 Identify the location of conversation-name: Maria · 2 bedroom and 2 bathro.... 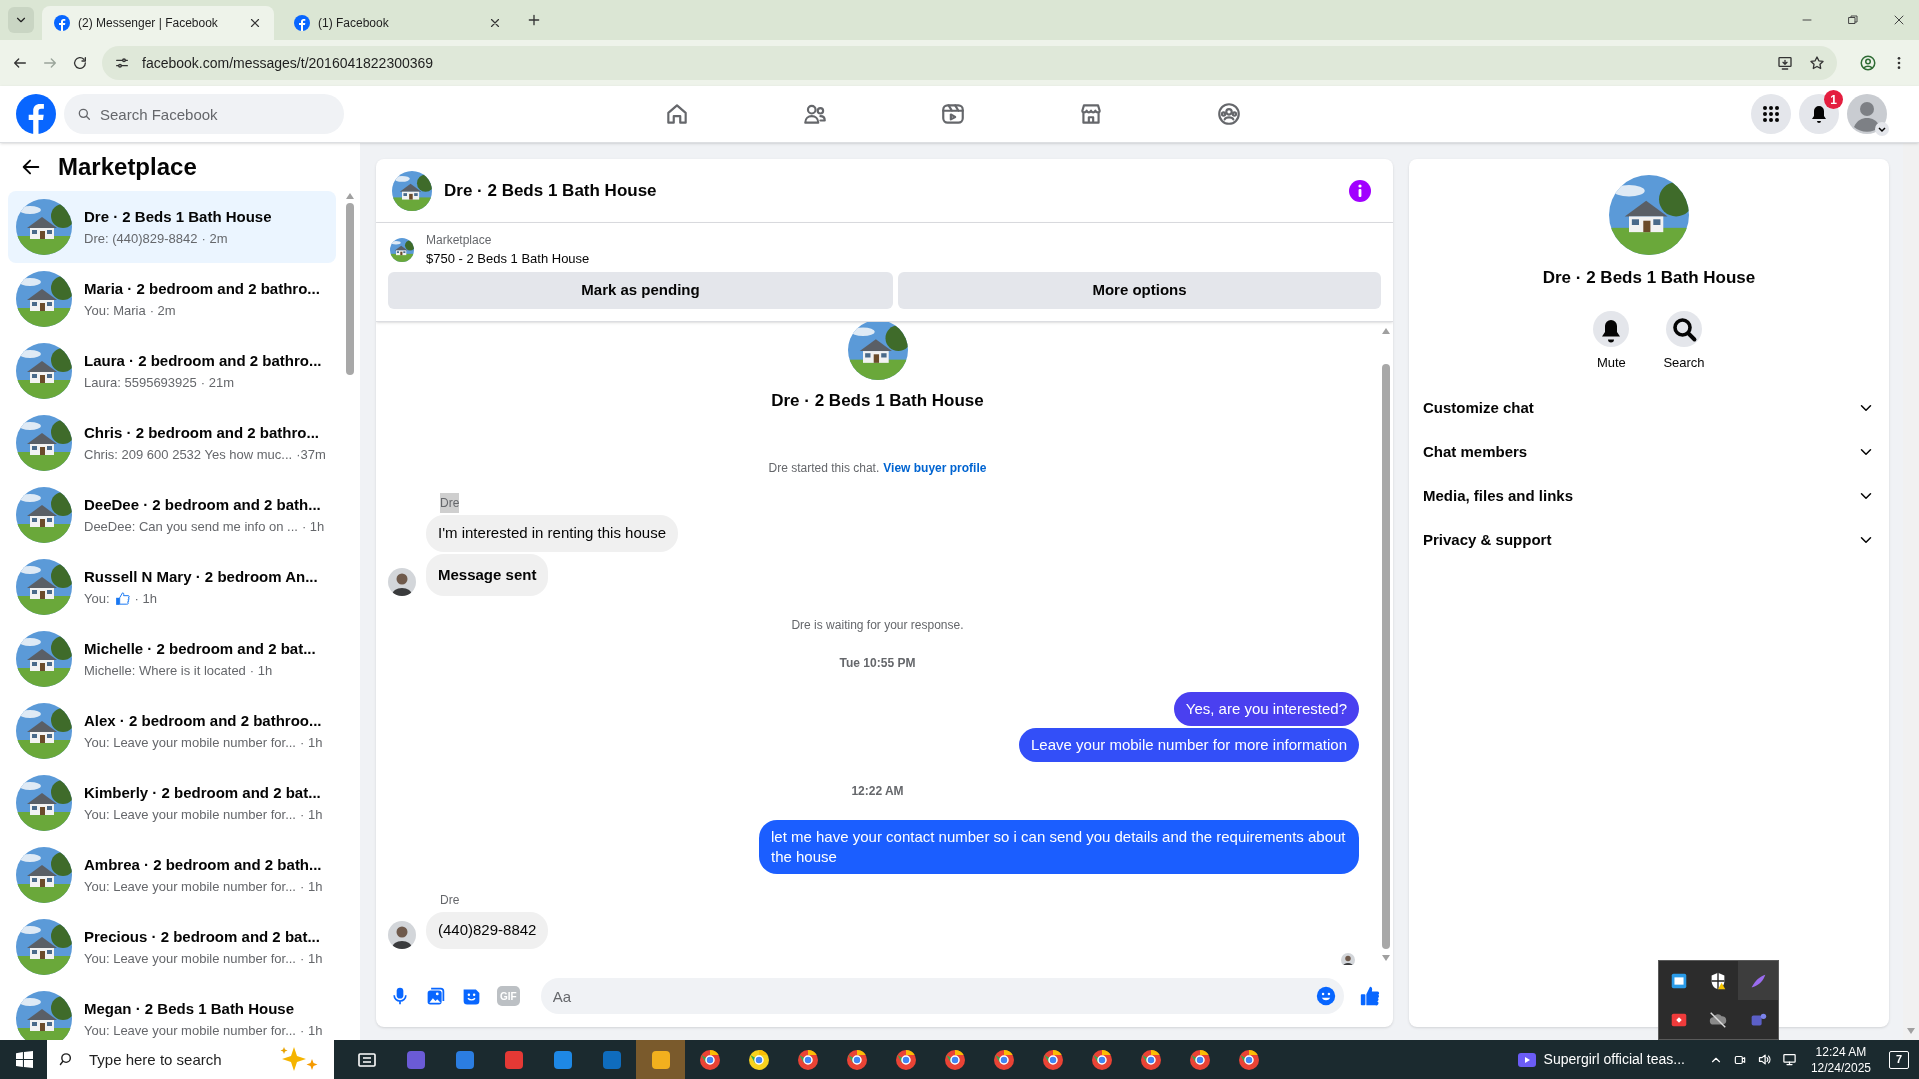
(202, 289).